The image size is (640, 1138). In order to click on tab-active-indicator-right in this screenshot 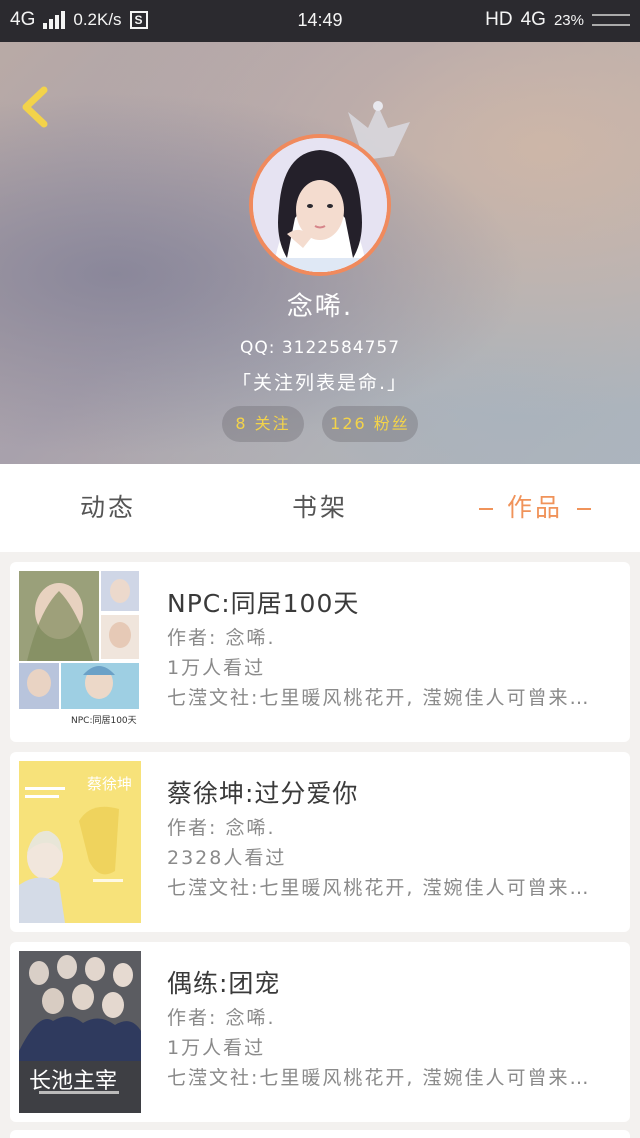, I will do `click(584, 509)`.